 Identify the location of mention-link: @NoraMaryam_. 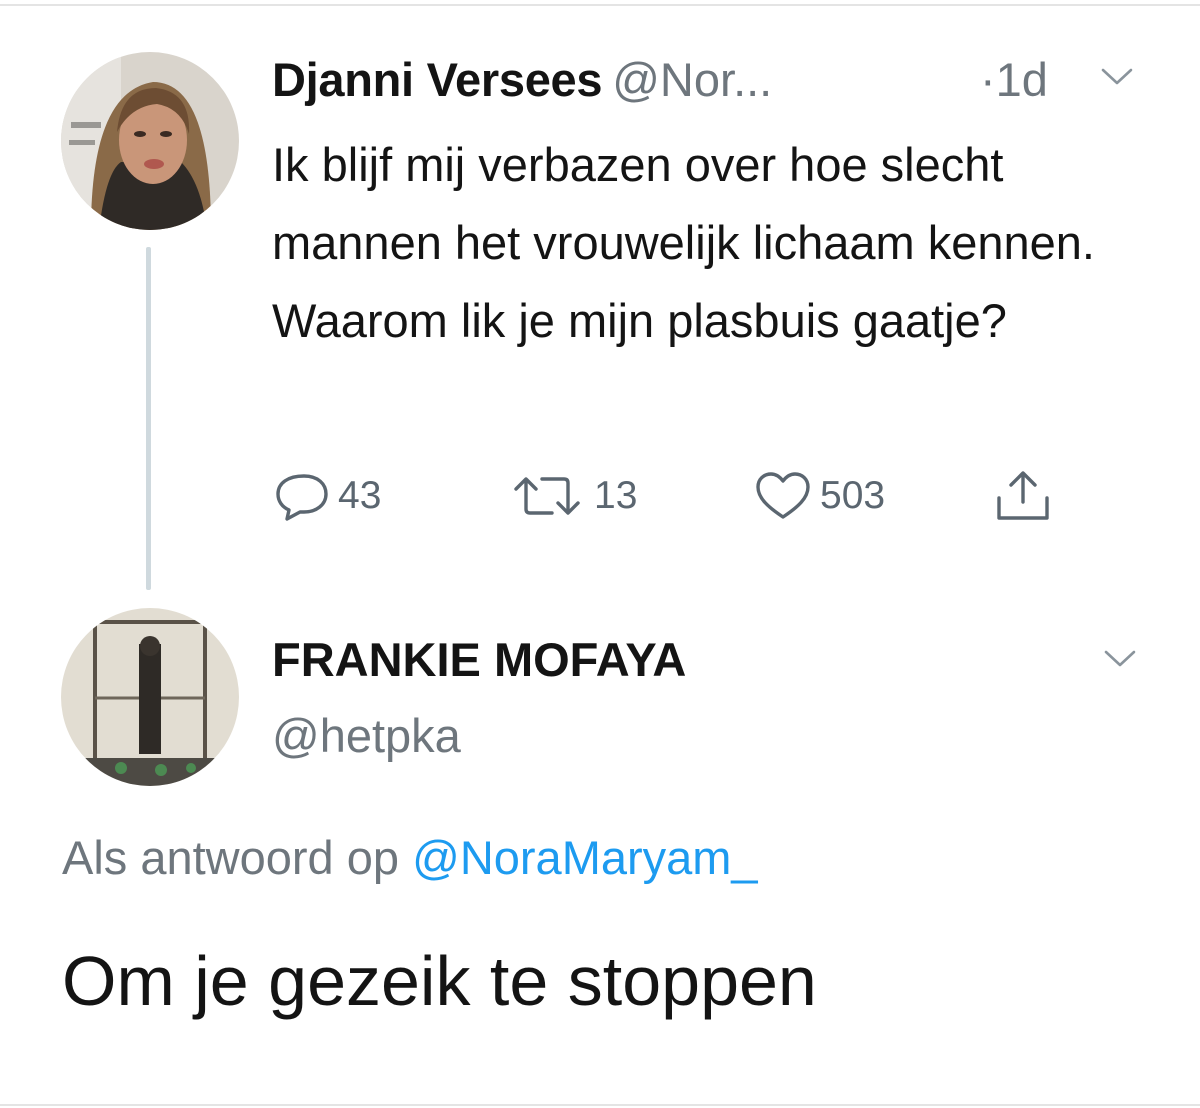
(584, 857).